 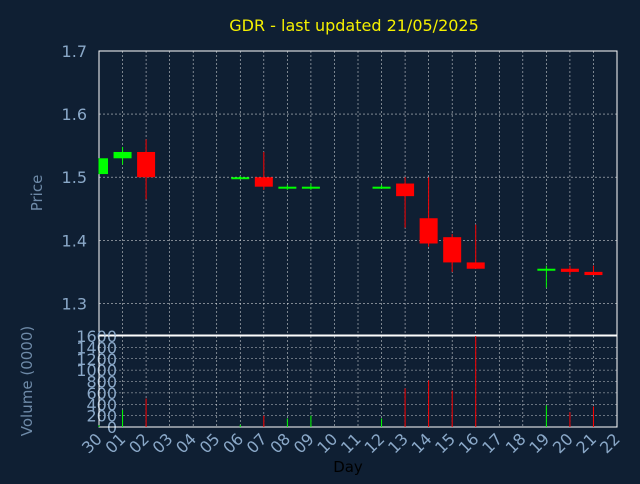 What do you see at coordinates (354, 25) in the screenshot?
I see `chart-title: GDR - last updated 21/05/2025` at bounding box center [354, 25].